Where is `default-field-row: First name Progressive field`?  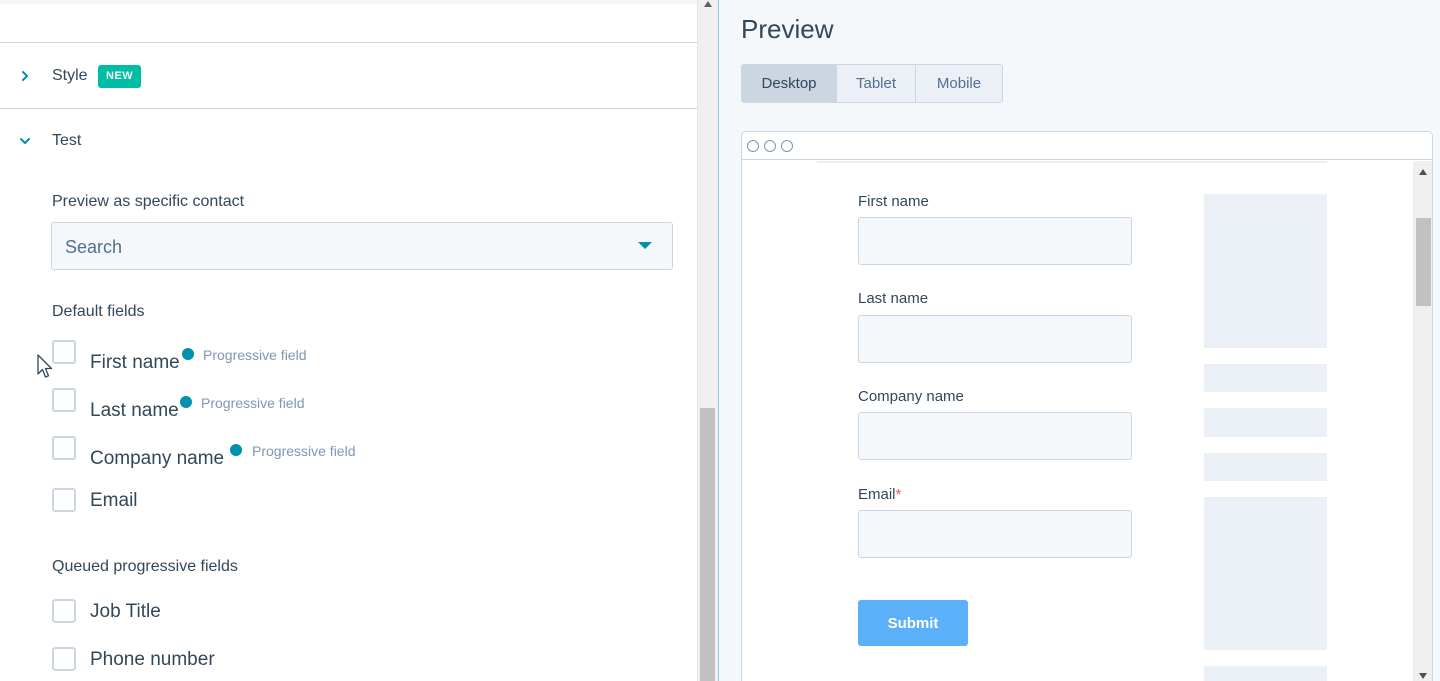 default-field-row: First name Progressive field is located at coordinates (252, 356).